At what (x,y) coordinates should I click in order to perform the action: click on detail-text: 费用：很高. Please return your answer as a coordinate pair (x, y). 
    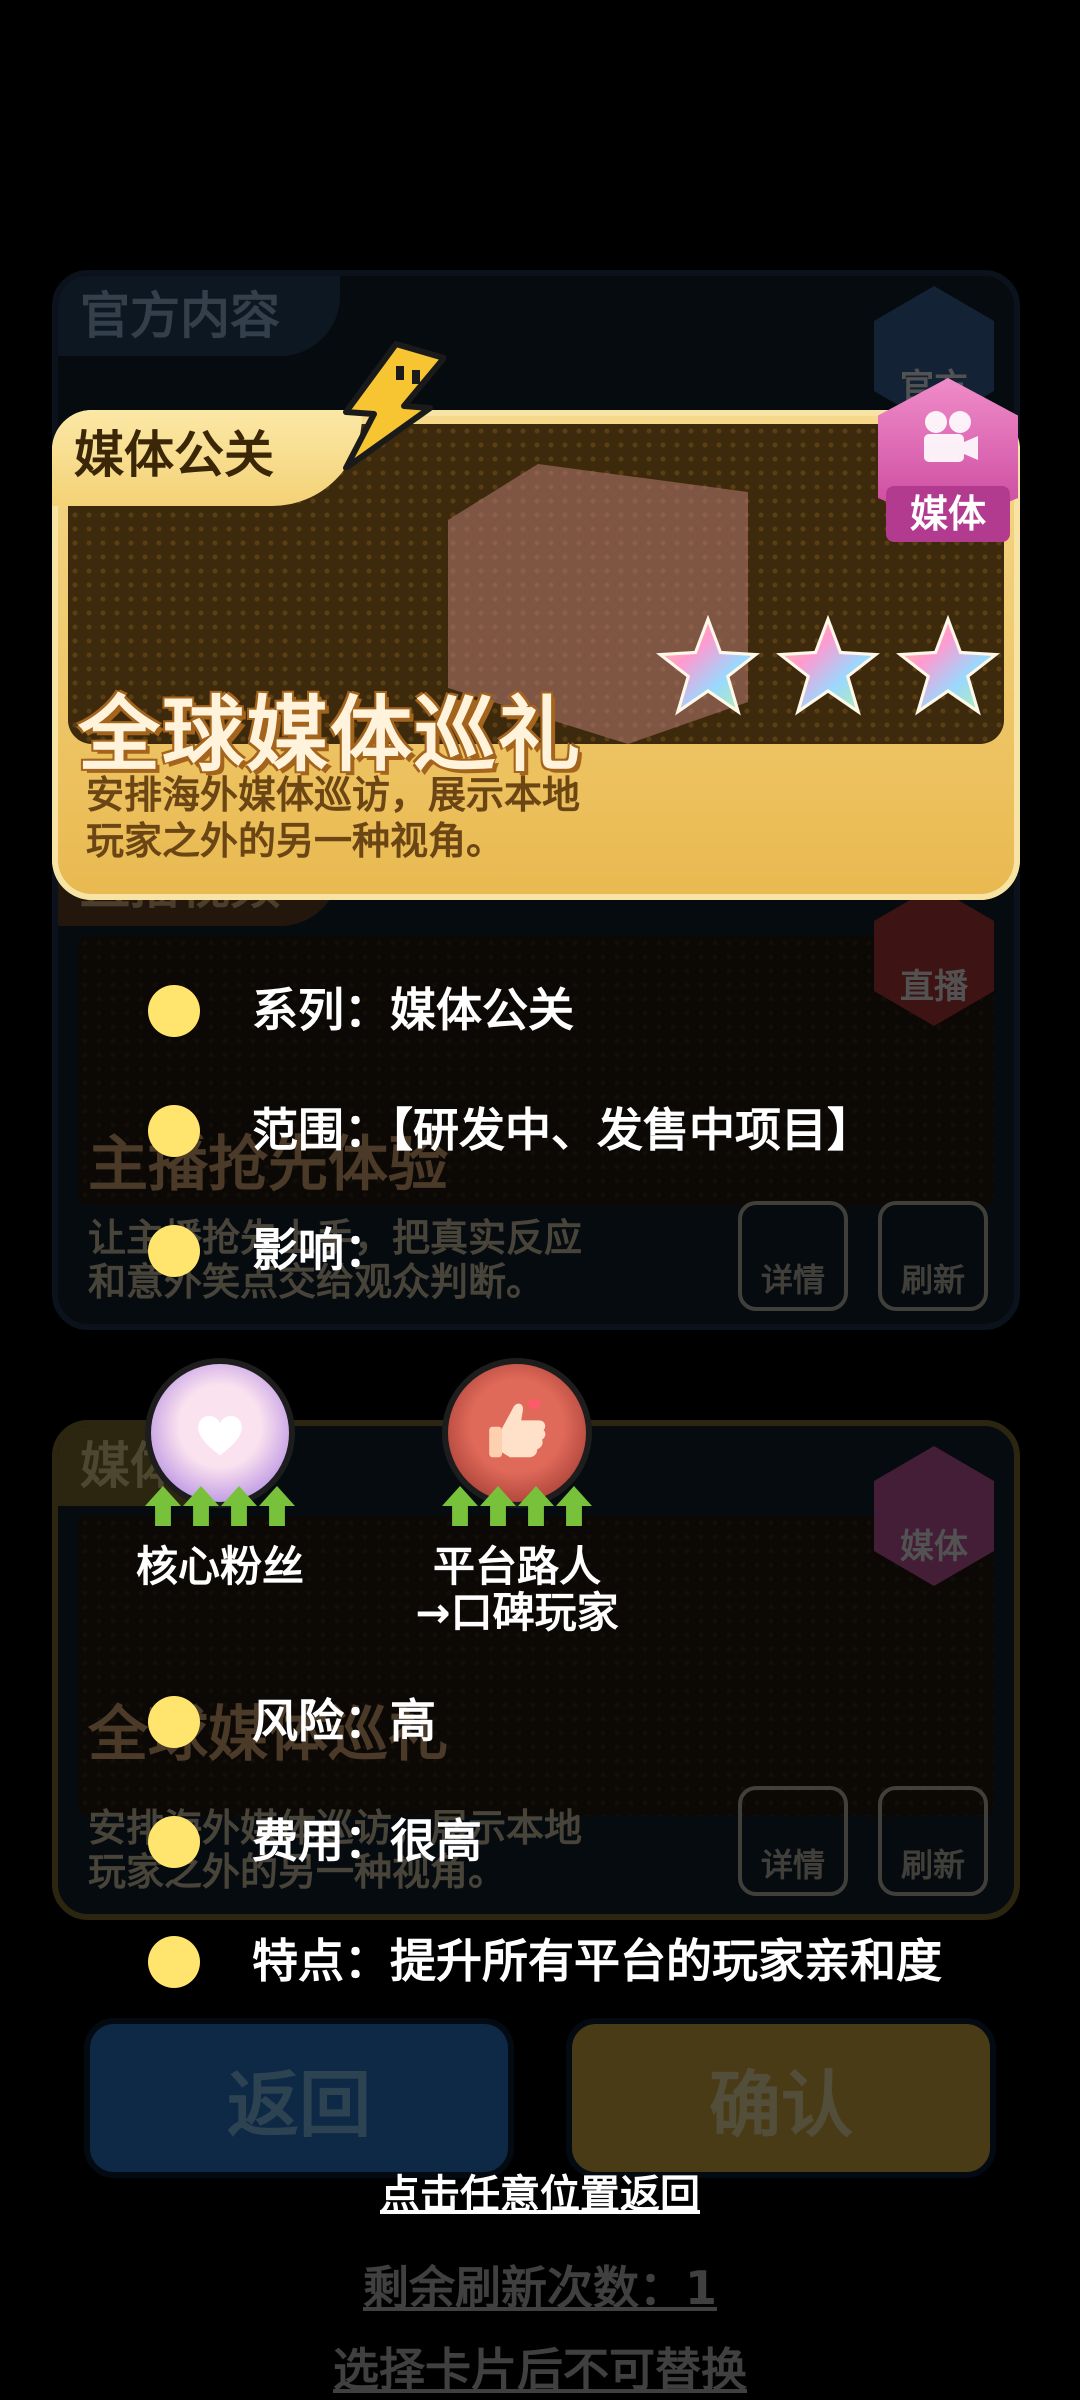
    Looking at the image, I should click on (367, 1841).